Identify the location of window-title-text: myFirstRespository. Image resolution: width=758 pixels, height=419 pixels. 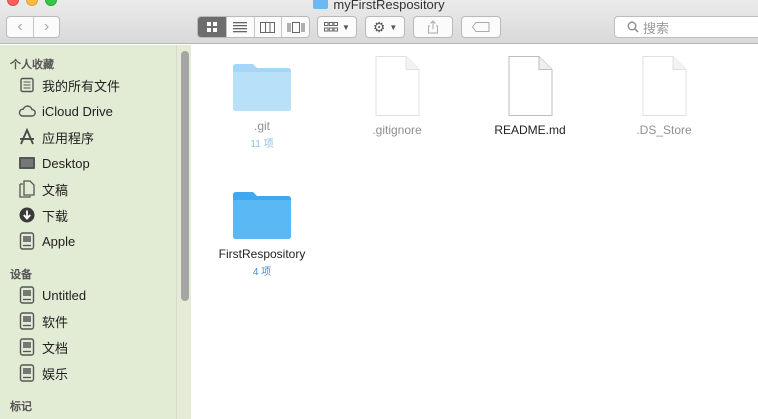
(389, 6).